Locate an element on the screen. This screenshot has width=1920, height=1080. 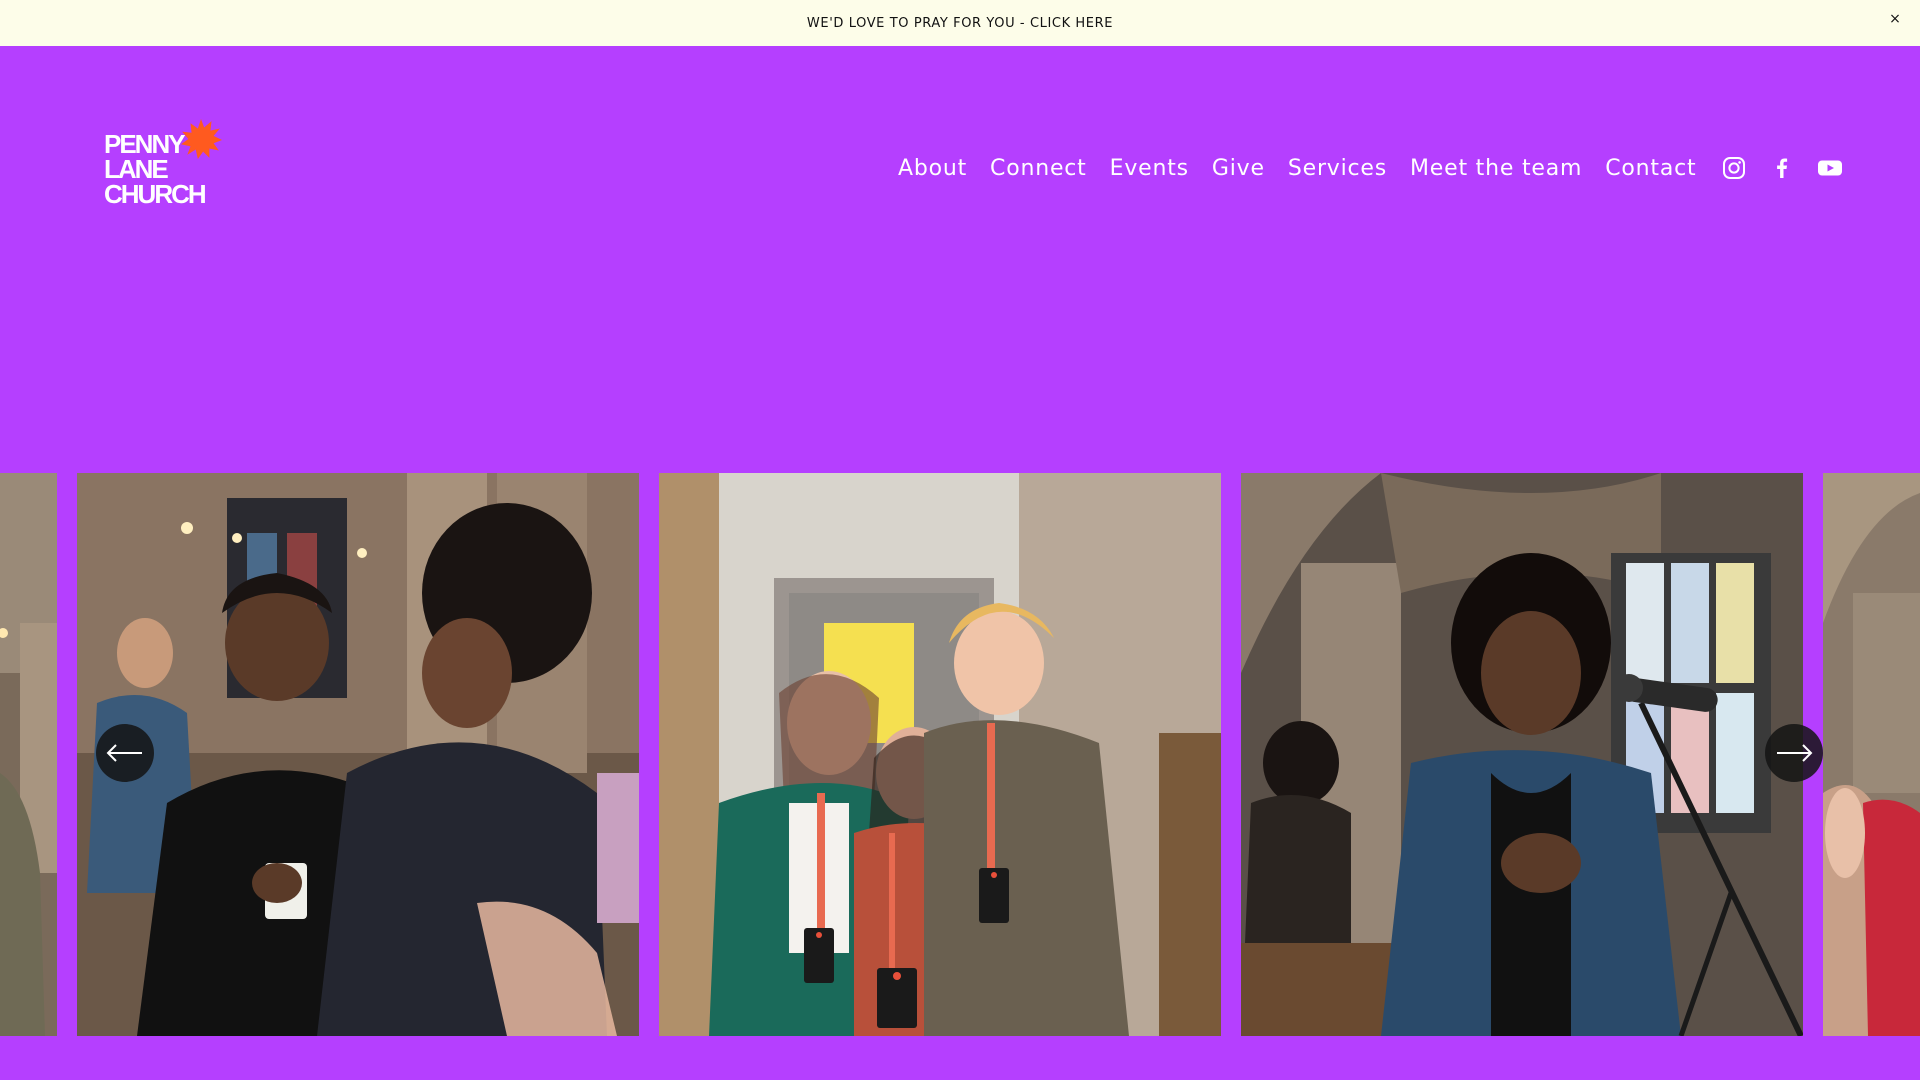
facebook-link is located at coordinates (1782, 168).